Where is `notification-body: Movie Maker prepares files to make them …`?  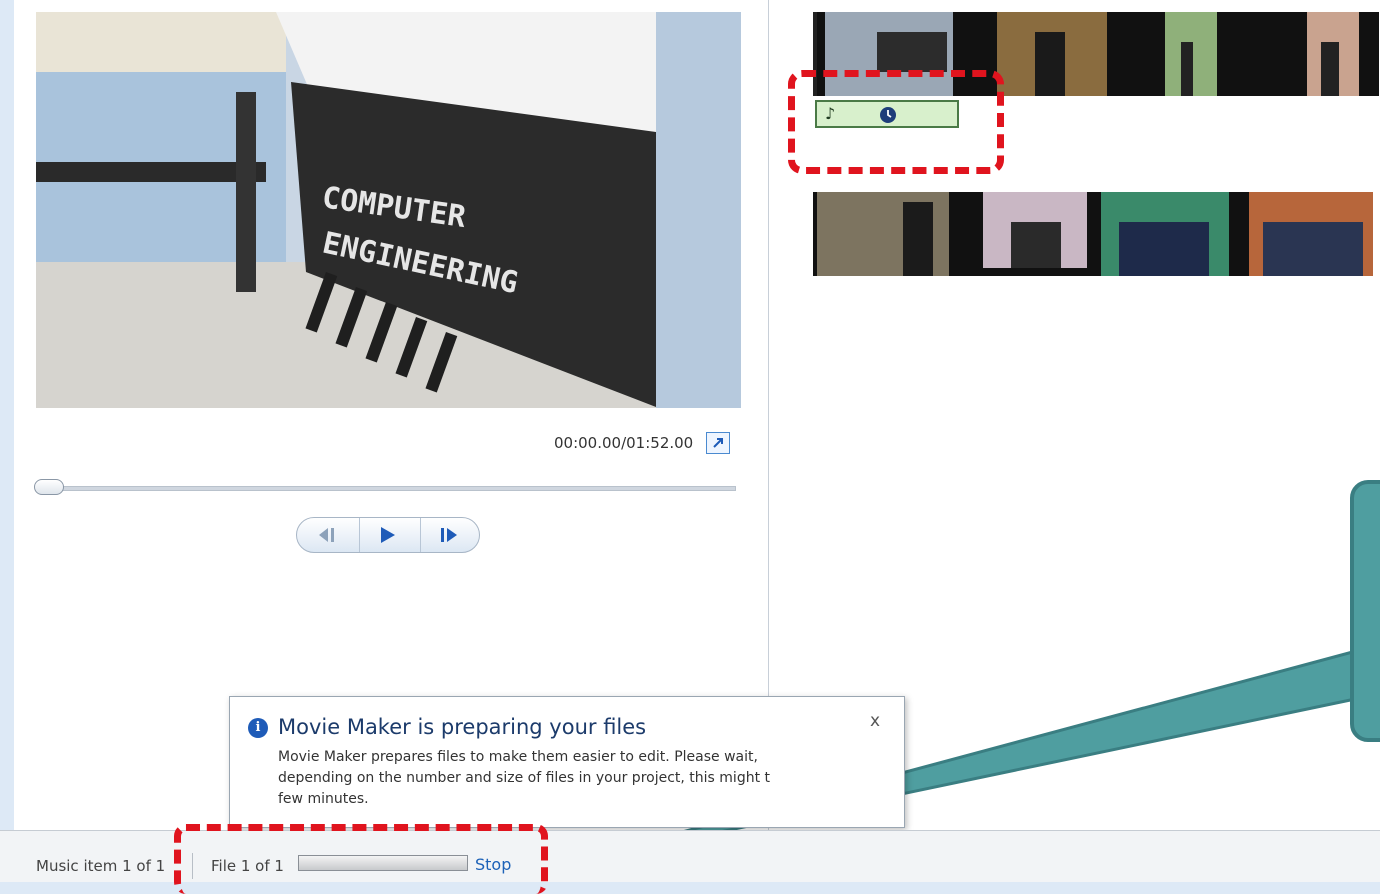 notification-body: Movie Maker prepares files to make them … is located at coordinates (578, 778).